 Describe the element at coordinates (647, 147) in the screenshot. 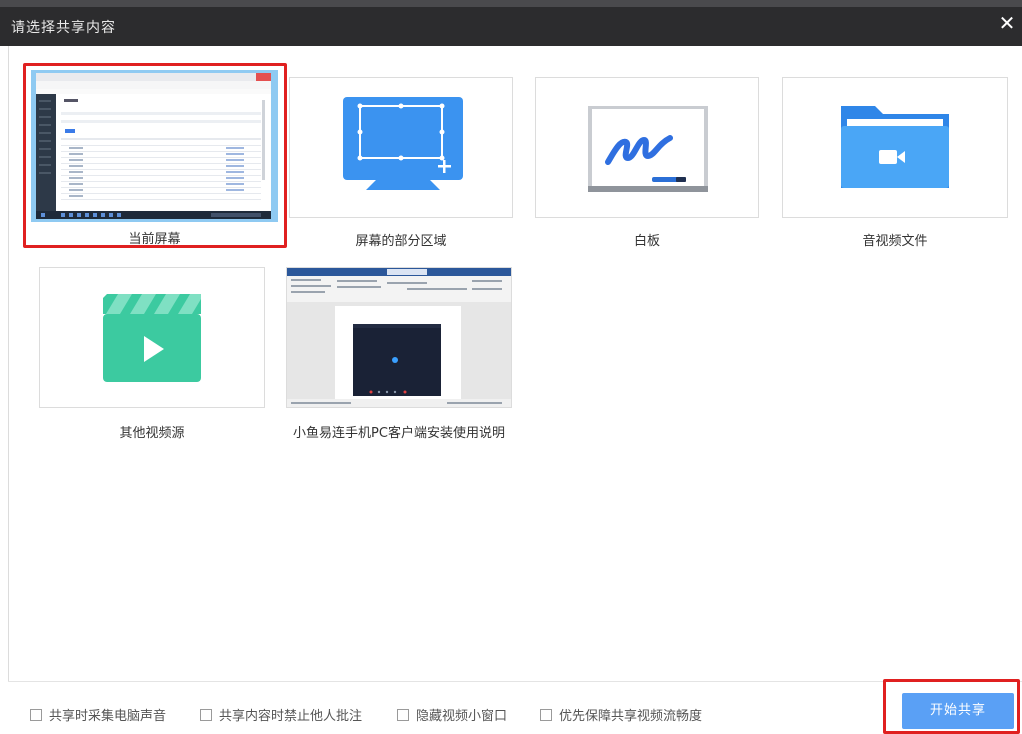

I see `whiteboard-icon` at that location.